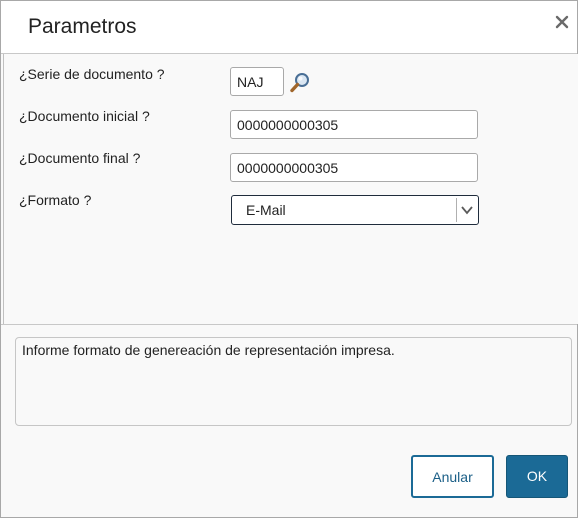 This screenshot has width=578, height=518. What do you see at coordinates (257, 81) in the screenshot?
I see `serie-input` at bounding box center [257, 81].